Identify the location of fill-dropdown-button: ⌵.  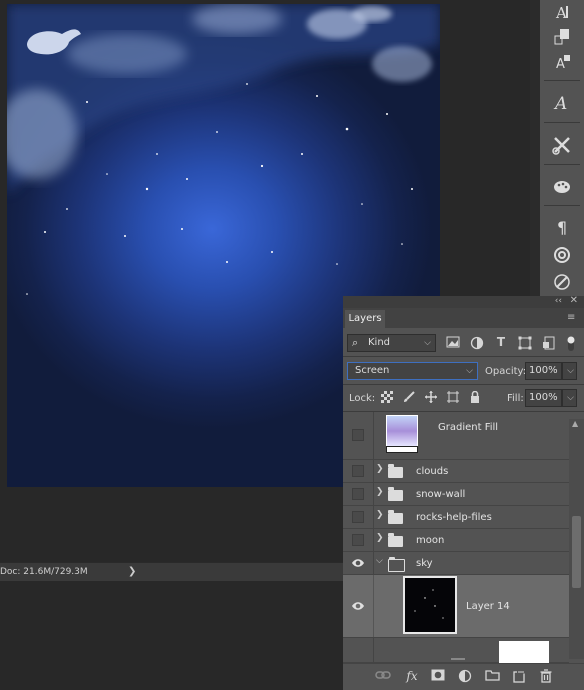
(569, 398).